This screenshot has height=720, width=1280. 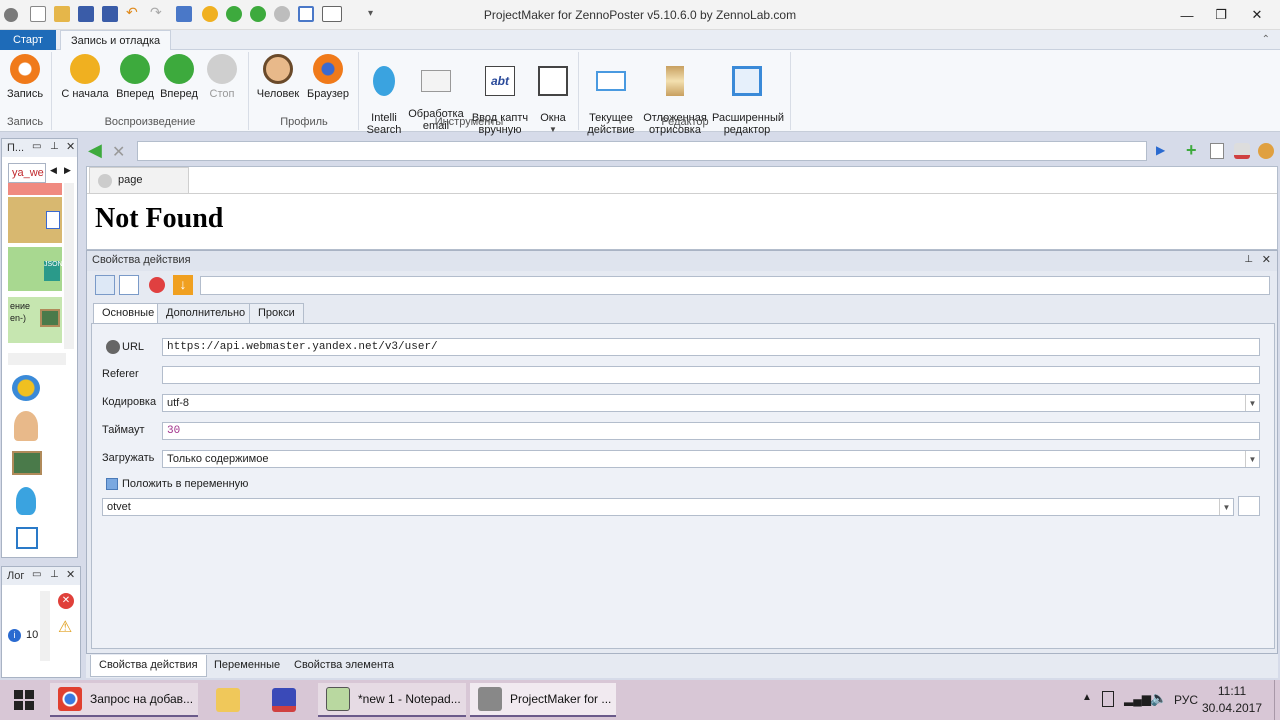 I want to click on tab-main: Основные, so click(x=128, y=313).